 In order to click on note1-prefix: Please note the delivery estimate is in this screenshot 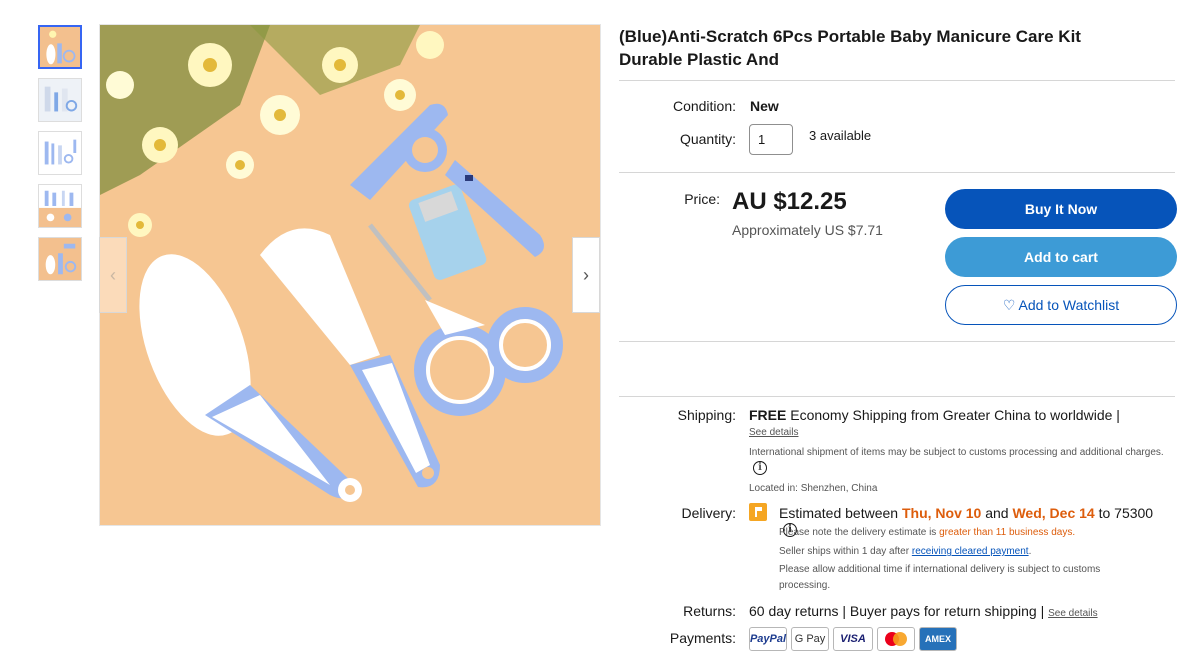, I will do `click(858, 532)`.